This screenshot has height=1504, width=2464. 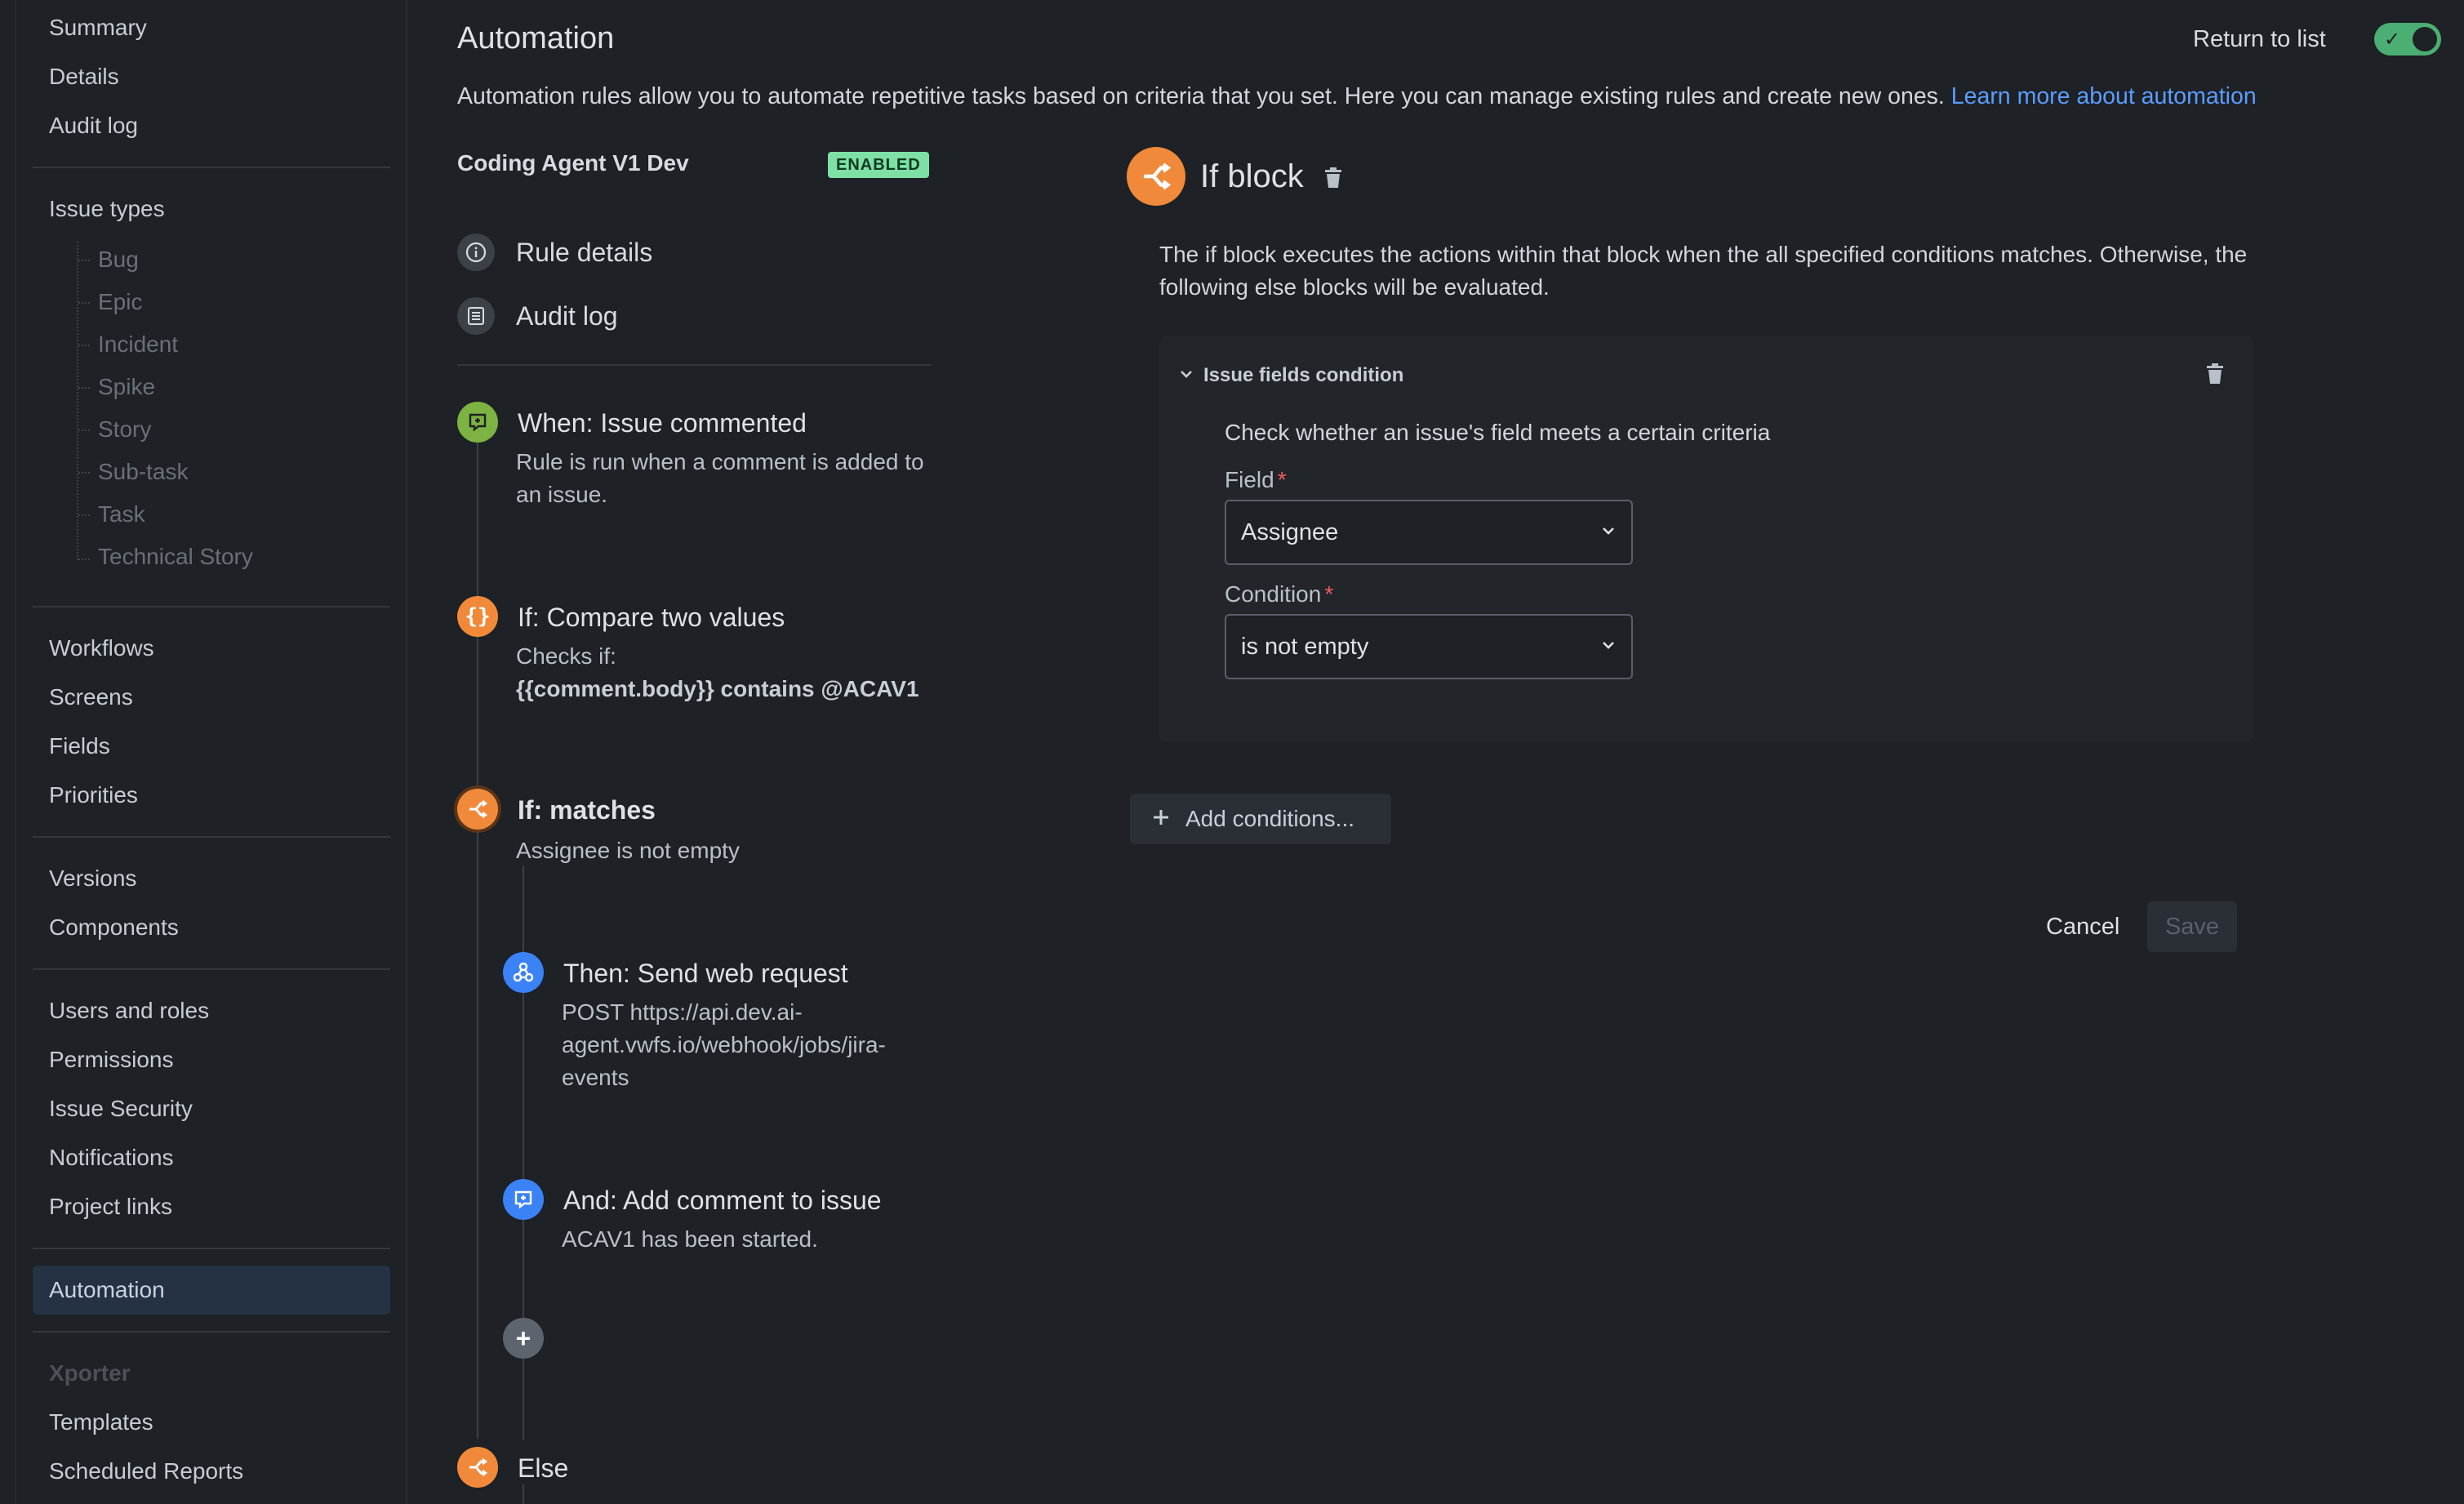 I want to click on compare-desc-line: Checks if:, so click(x=566, y=656).